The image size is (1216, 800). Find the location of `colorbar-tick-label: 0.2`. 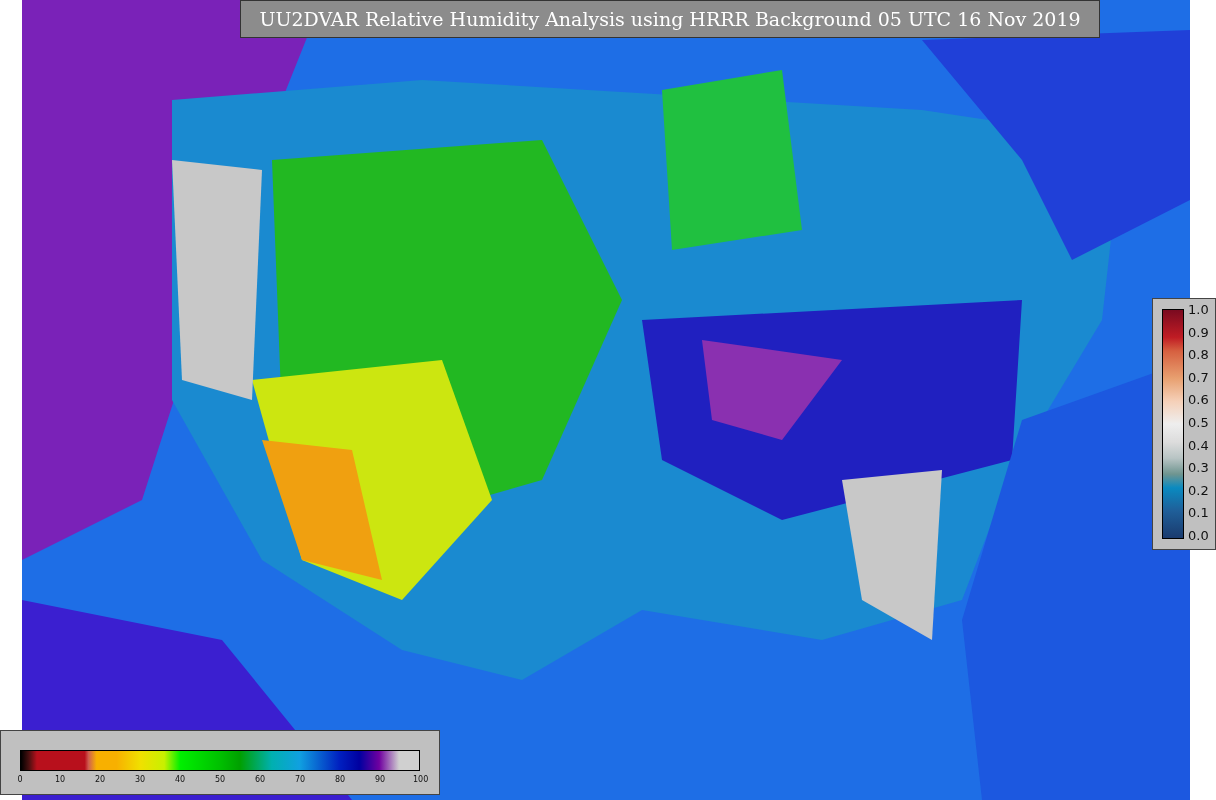

colorbar-tick-label: 0.2 is located at coordinates (1198, 490).